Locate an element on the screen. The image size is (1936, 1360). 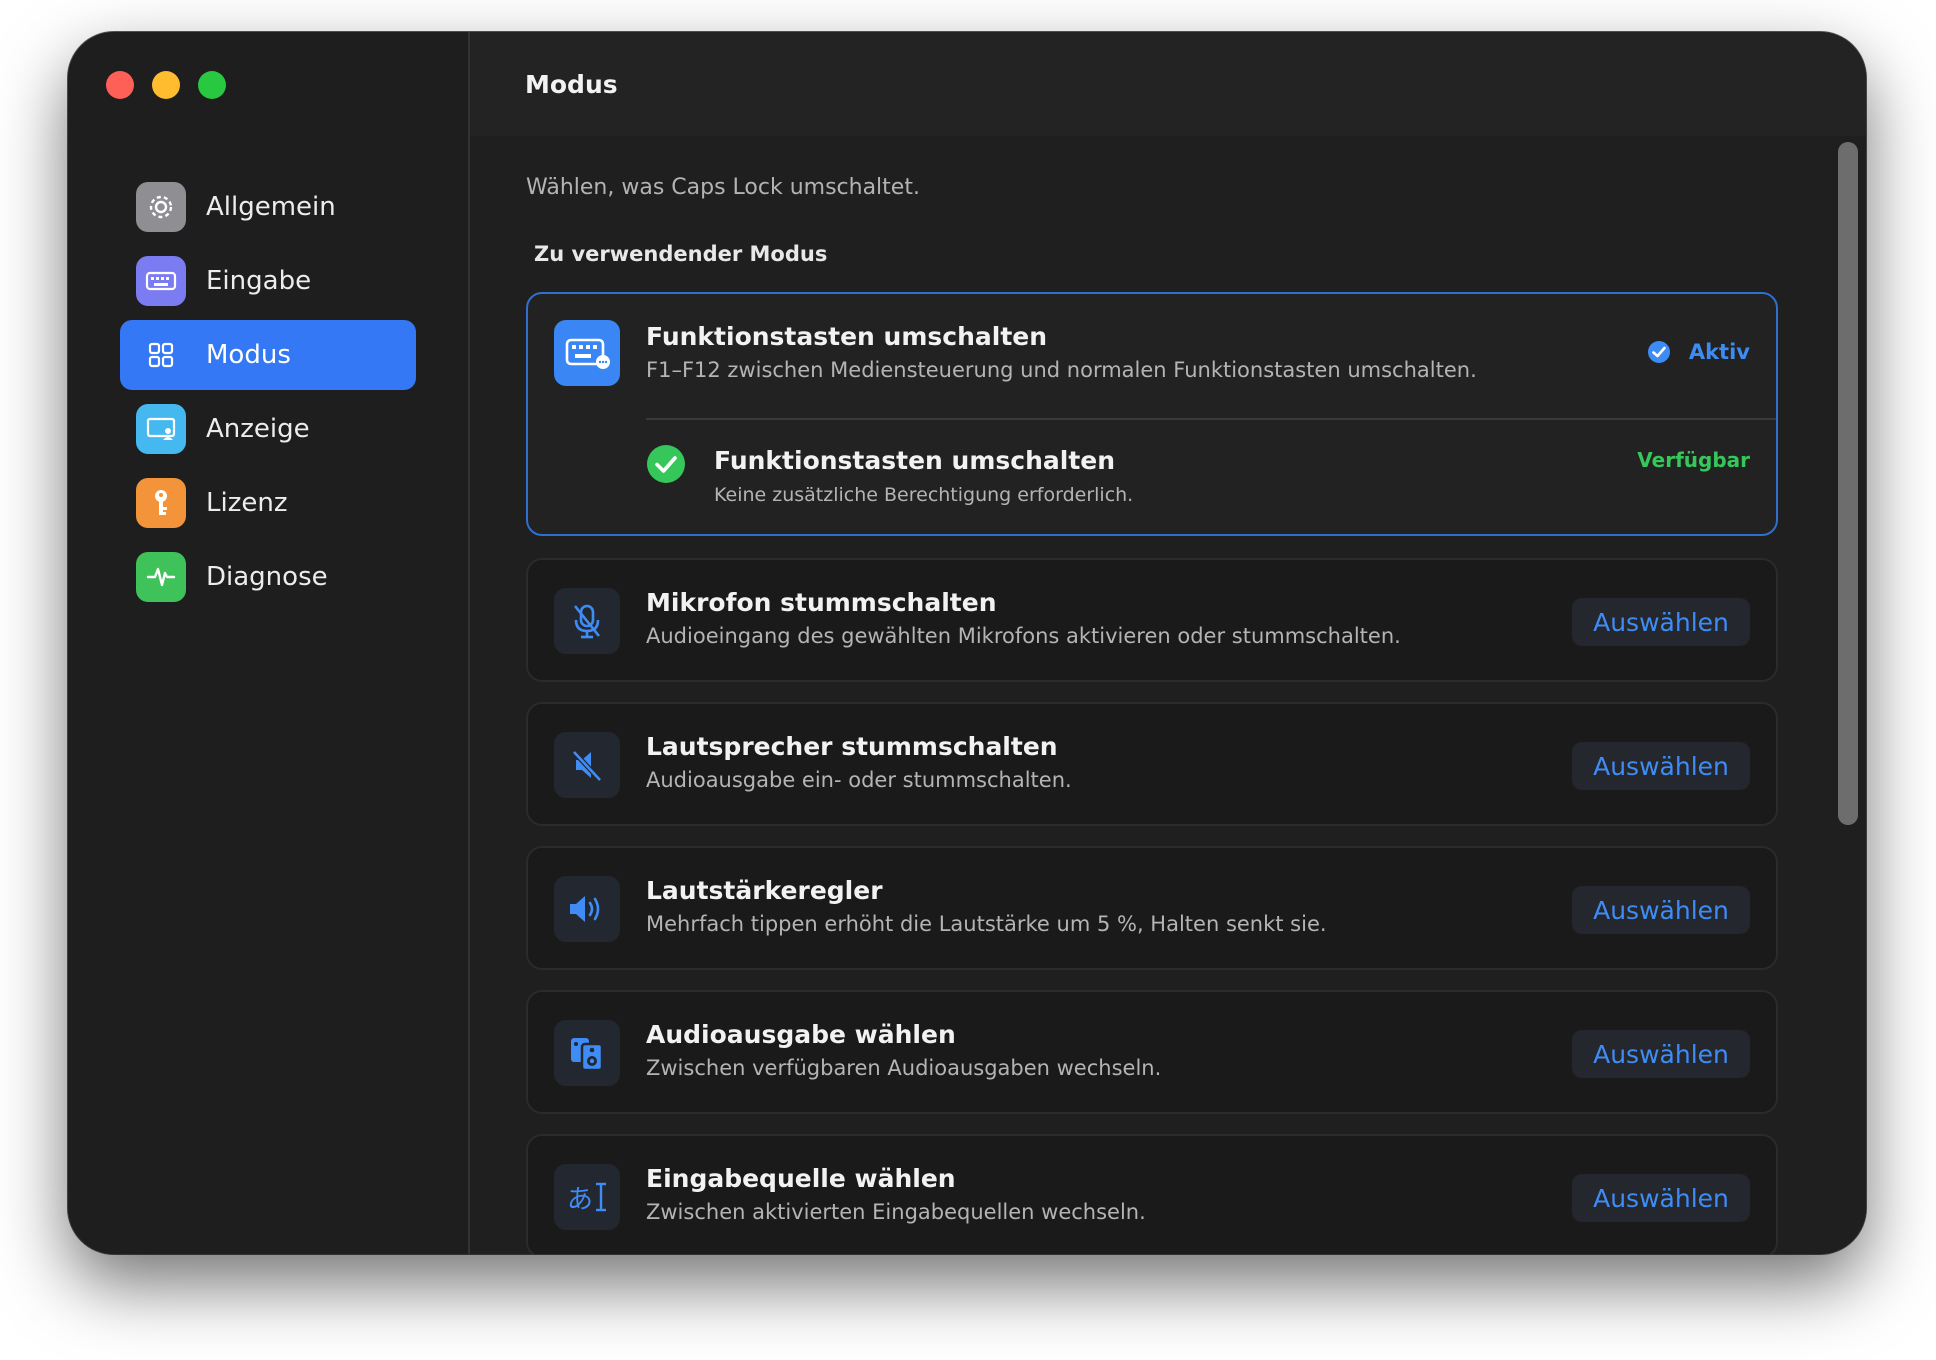
page-title: Modus is located at coordinates (571, 84).